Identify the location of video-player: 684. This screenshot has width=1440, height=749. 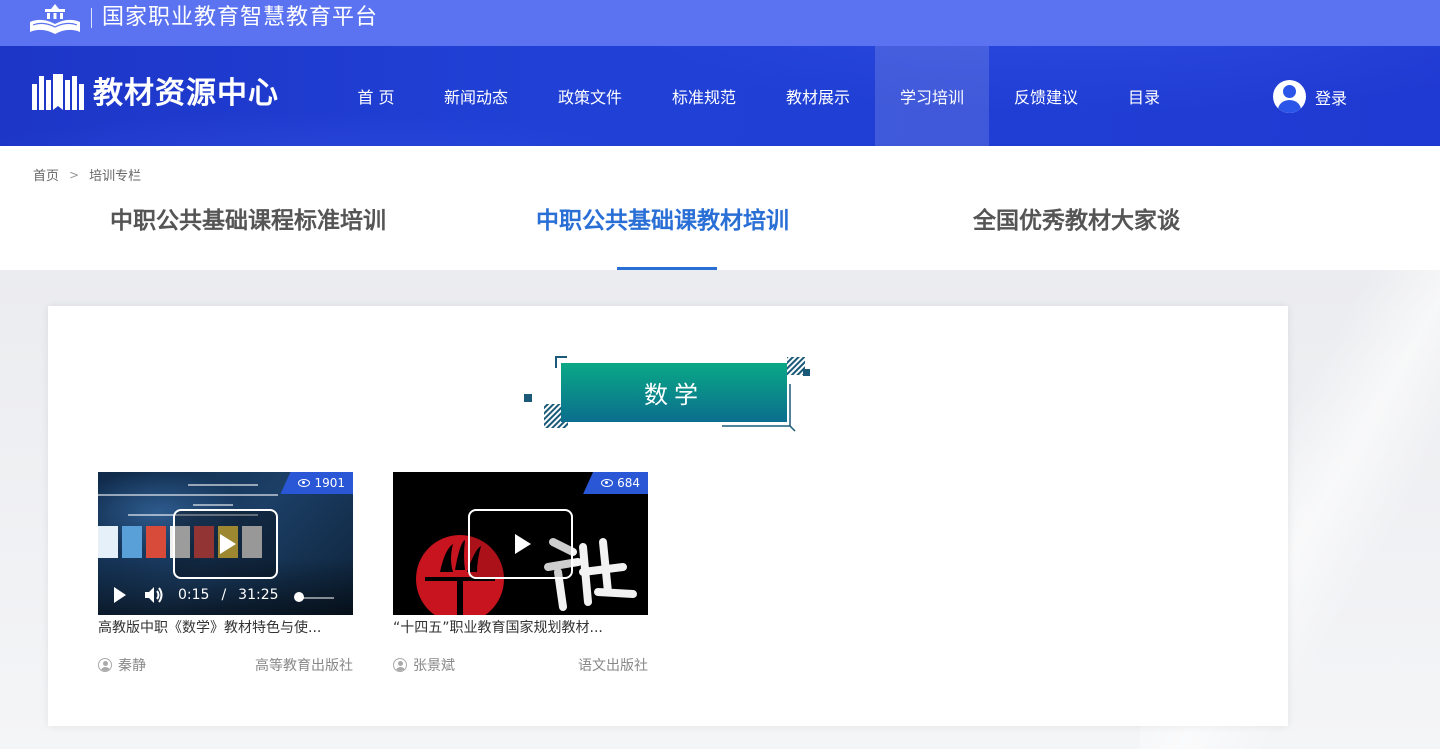
(520, 543).